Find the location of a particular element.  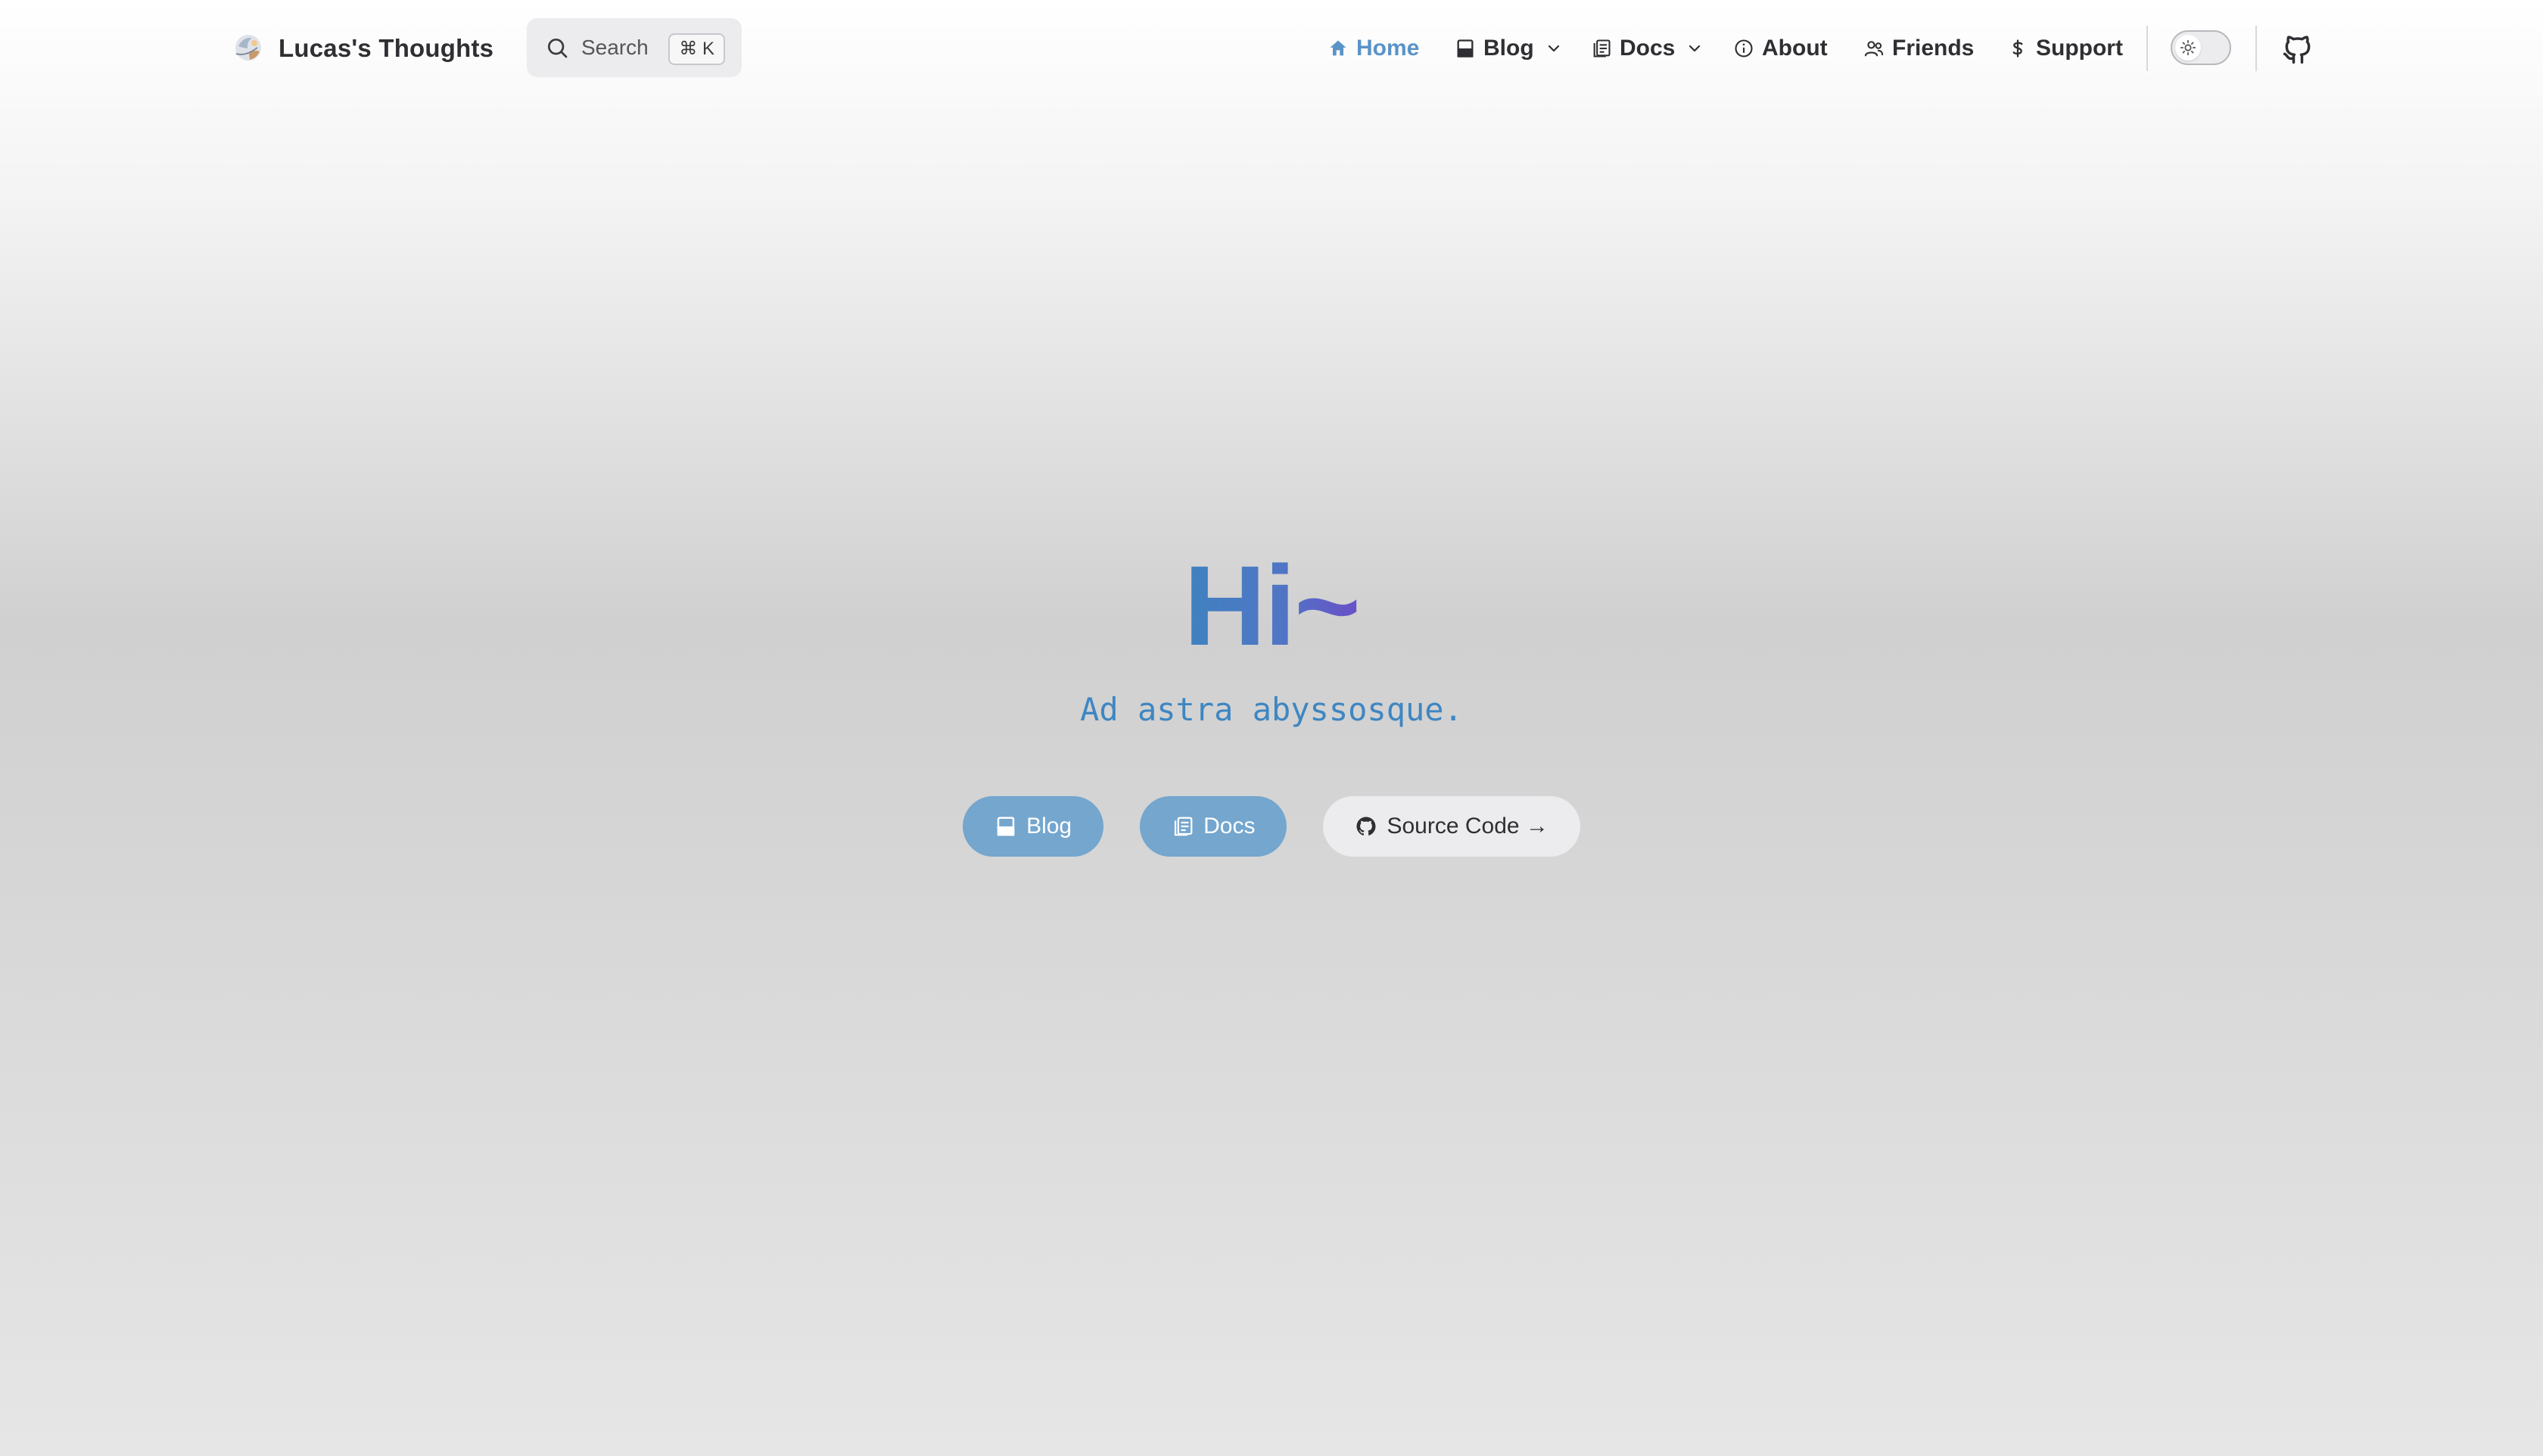

hero-blog-button: Blog is located at coordinates (1033, 826).